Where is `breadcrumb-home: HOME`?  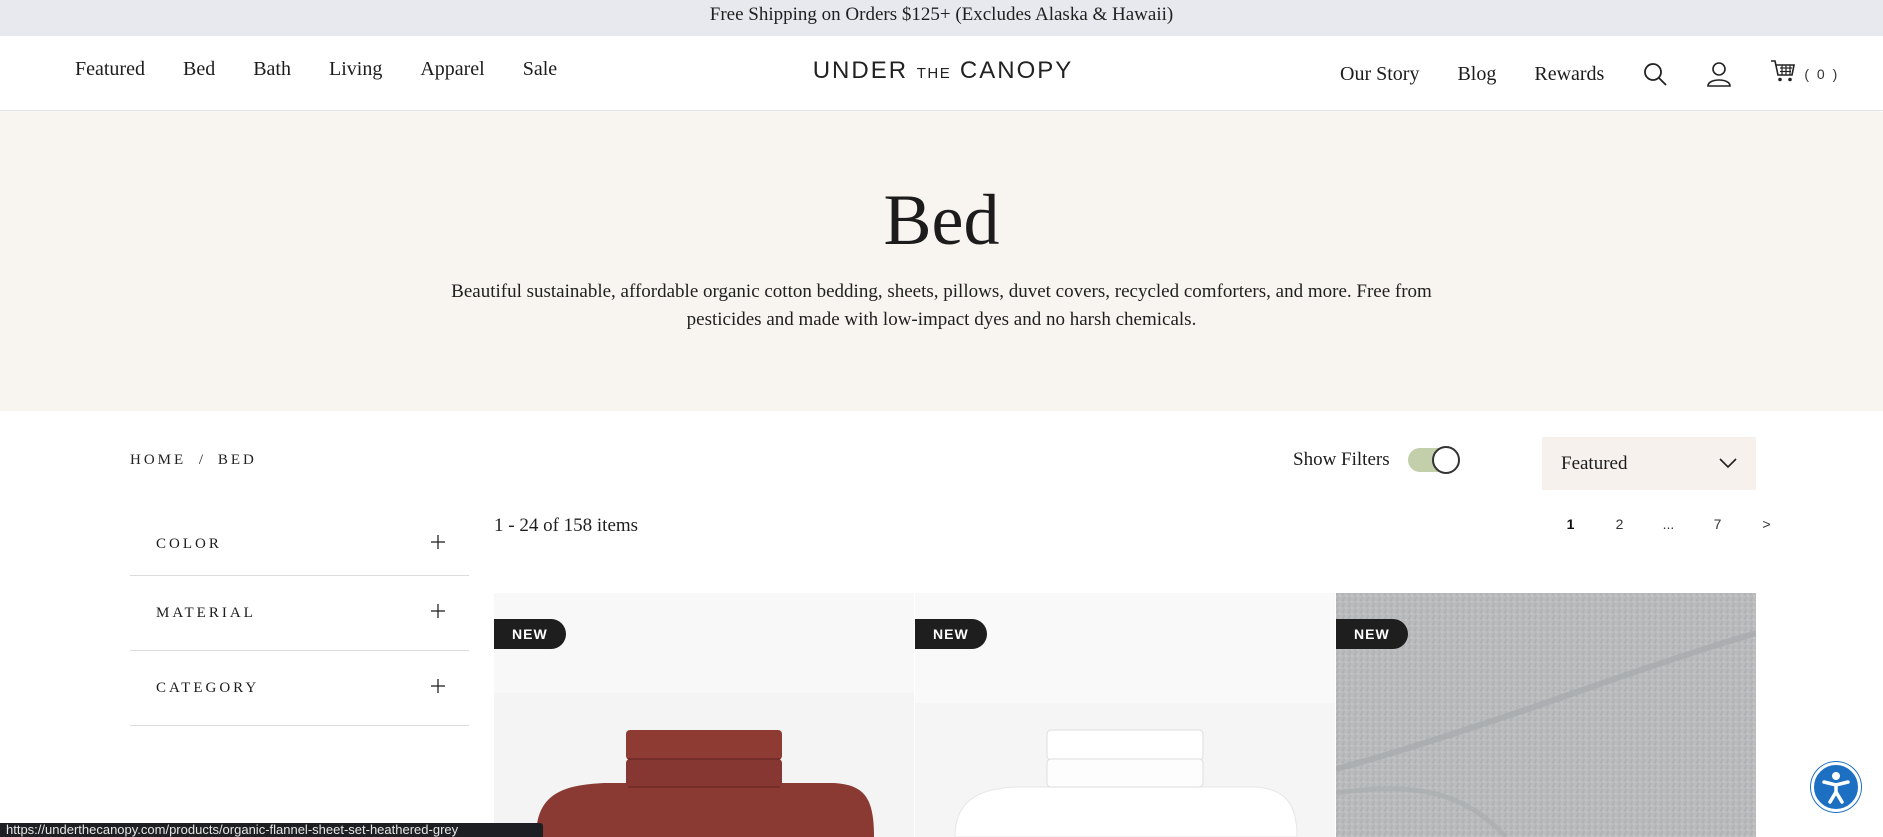 breadcrumb-home: HOME is located at coordinates (158, 460).